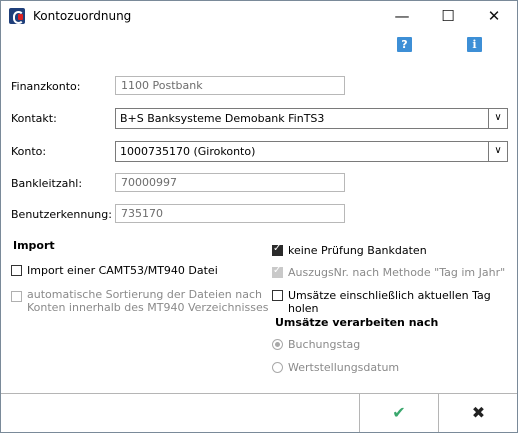 This screenshot has width=518, height=433. Describe the element at coordinates (474, 44) in the screenshot. I see `info-icon: i` at that location.